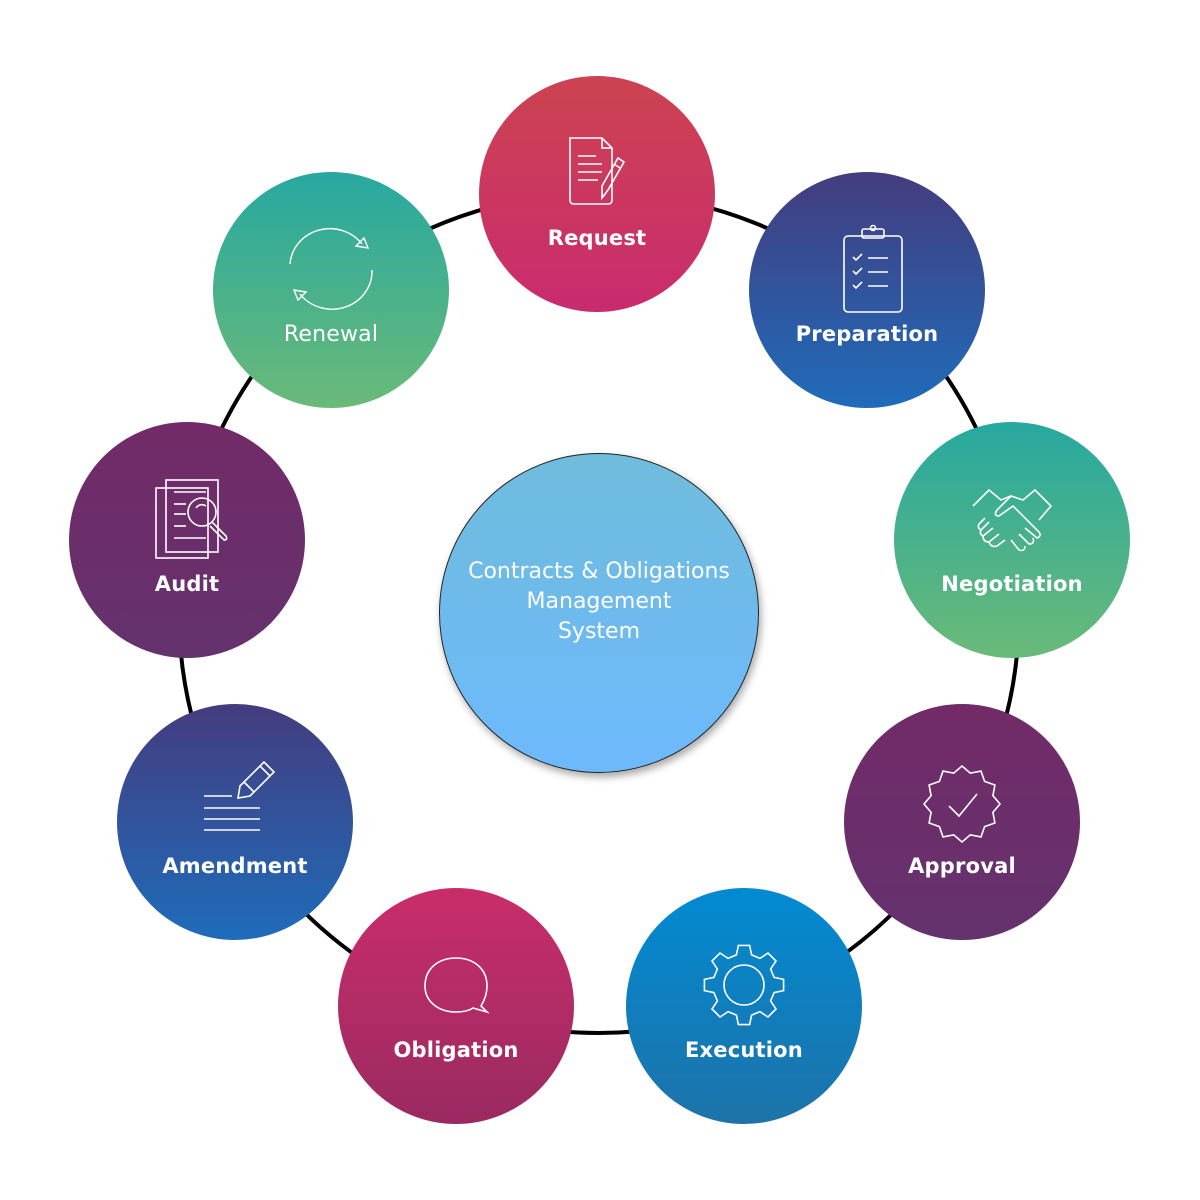 Image resolution: width=1200 pixels, height=1200 pixels. What do you see at coordinates (456, 1050) in the screenshot?
I see `stage-label: Obligation` at bounding box center [456, 1050].